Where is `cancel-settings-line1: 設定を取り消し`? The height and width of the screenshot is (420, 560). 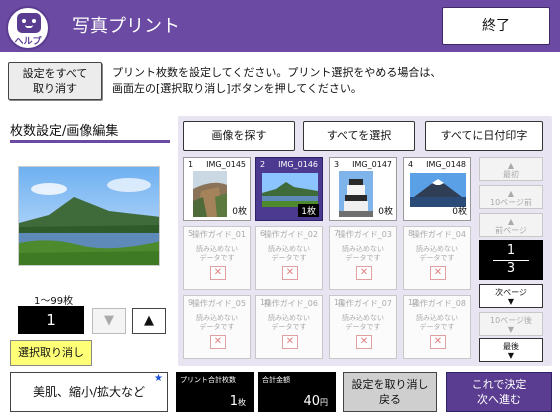
cancel-settings-line1: 設定を取り消し is located at coordinates (390, 384).